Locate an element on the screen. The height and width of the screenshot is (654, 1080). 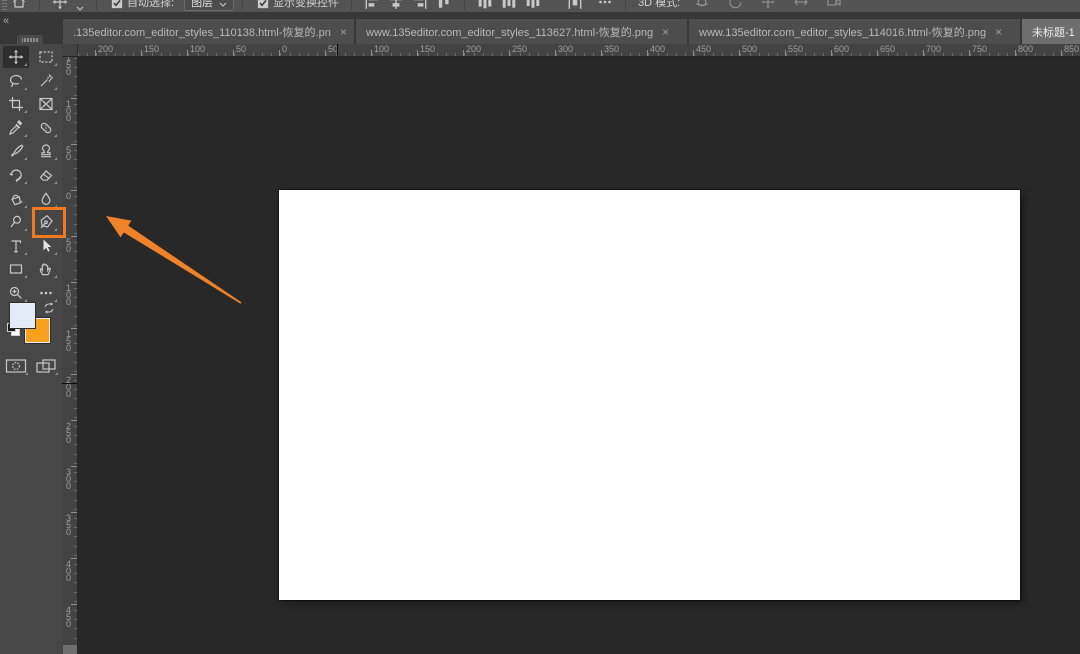
show-transform-label: 显示变换控件 is located at coordinates (306, 4).